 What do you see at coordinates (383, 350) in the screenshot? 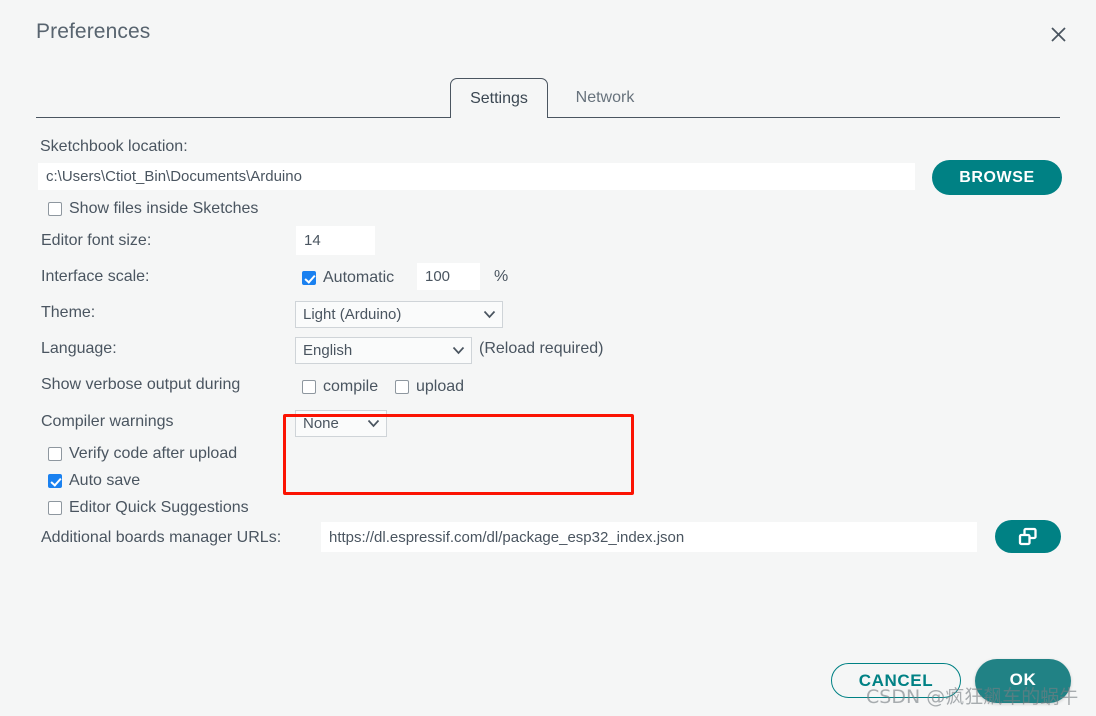
I see `language-select: English` at bounding box center [383, 350].